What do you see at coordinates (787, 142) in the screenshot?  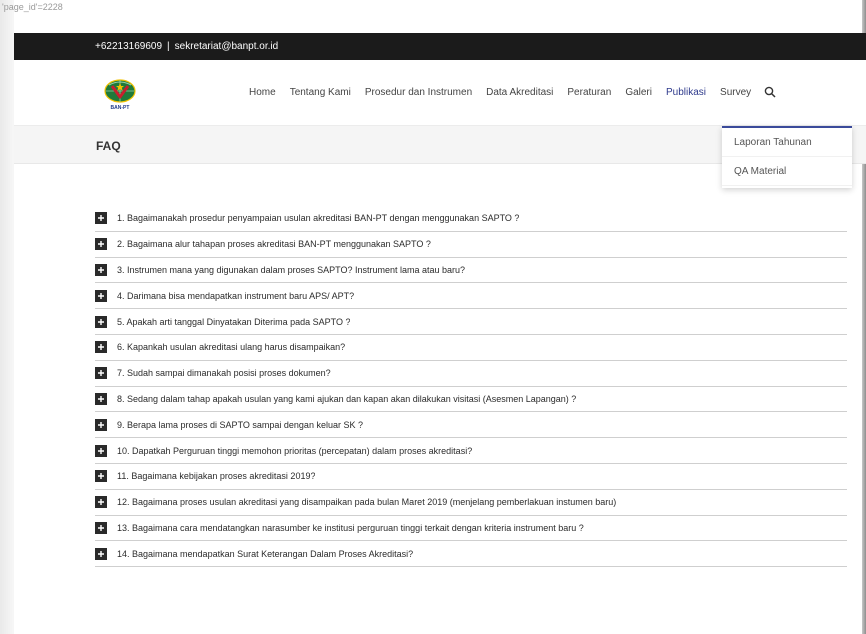 I see `dropdown-item-laporan-tahunan: Laporan Tahunan` at bounding box center [787, 142].